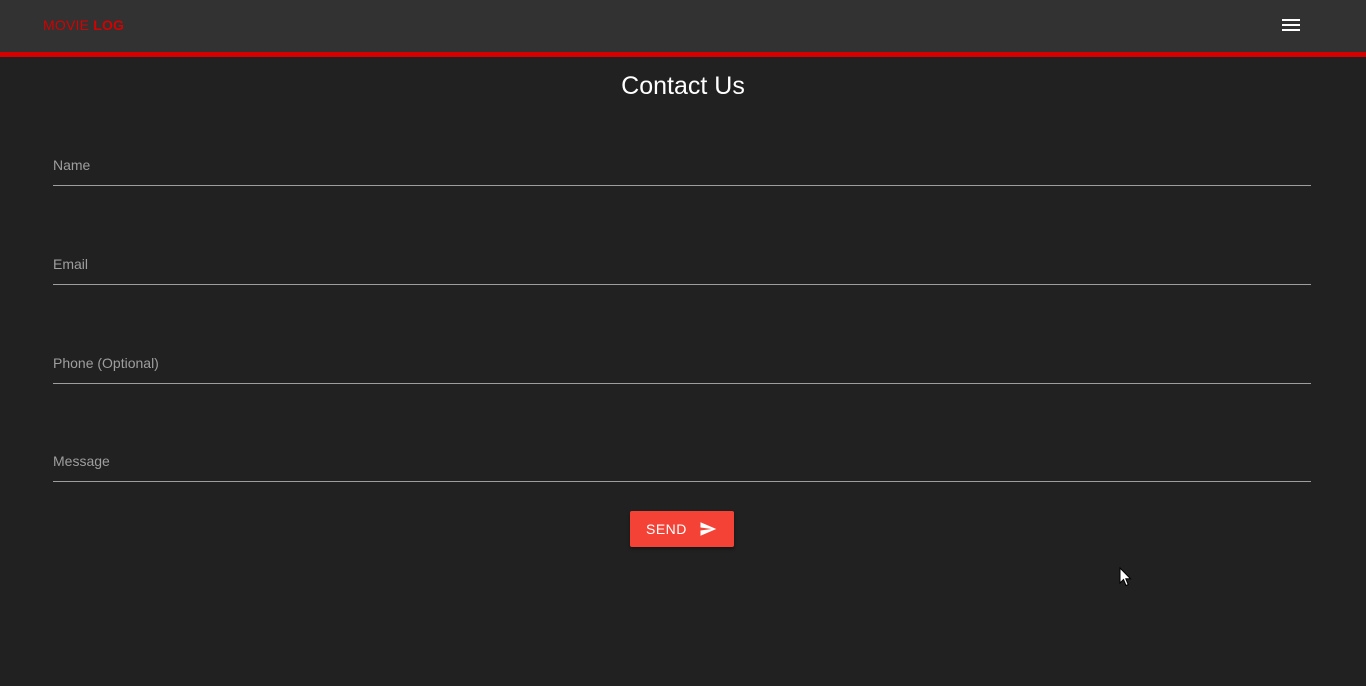 This screenshot has height=686, width=1366. What do you see at coordinates (666, 529) in the screenshot?
I see `send-button-label: SEND` at bounding box center [666, 529].